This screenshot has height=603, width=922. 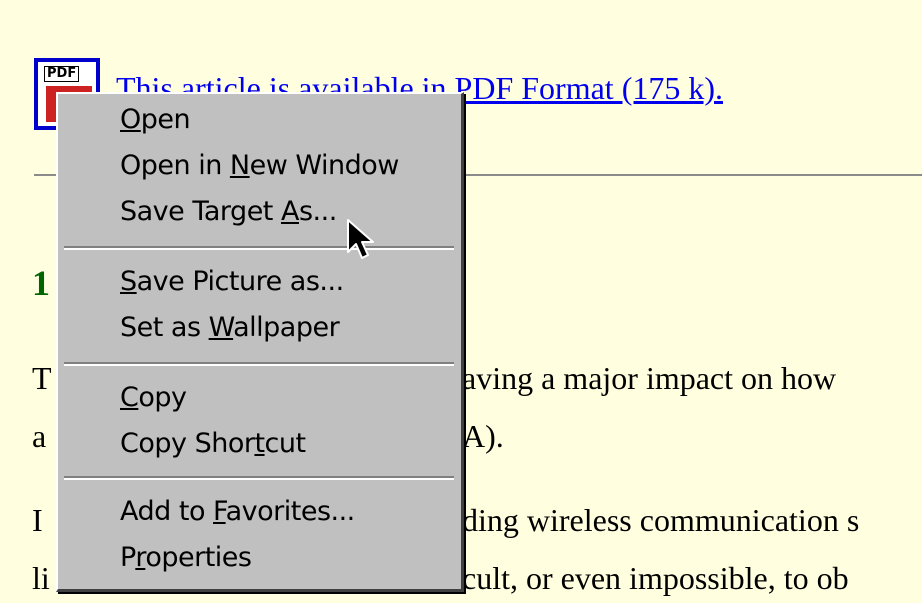 I want to click on menu-item-copy-shortcut: Copy Shortcut, so click(x=213, y=443).